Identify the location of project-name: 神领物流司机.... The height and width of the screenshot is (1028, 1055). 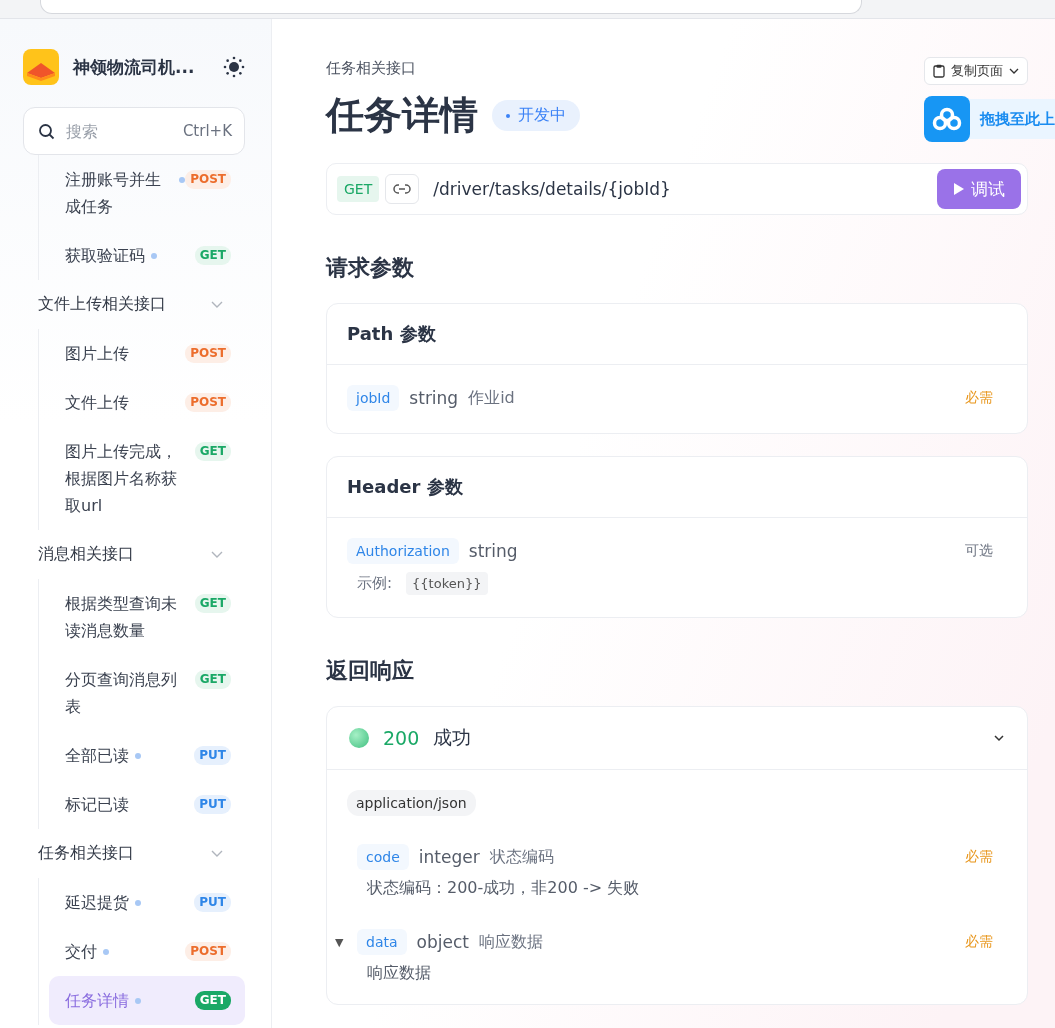
(134, 67).